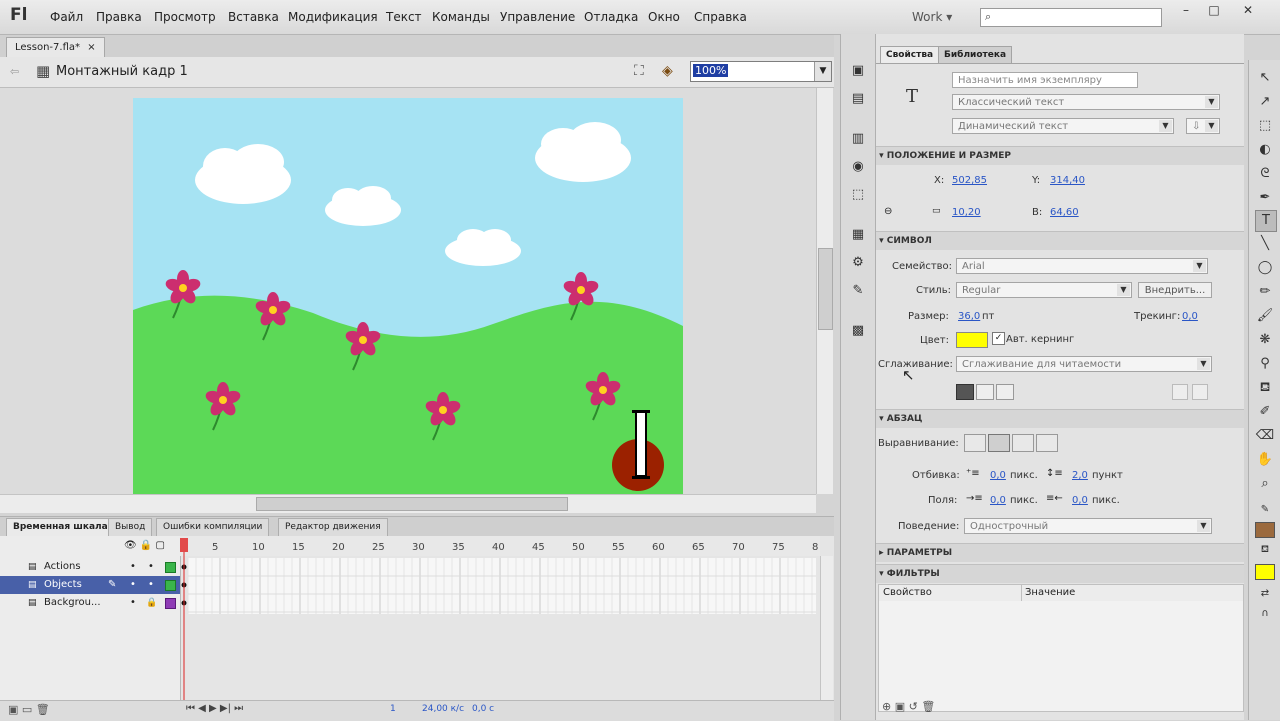  I want to click on width-value: 10,20, so click(966, 212).